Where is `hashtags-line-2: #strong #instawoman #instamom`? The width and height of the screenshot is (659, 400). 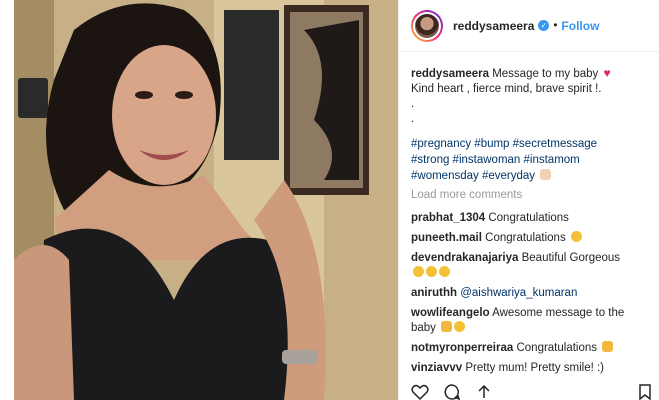 hashtags-line-2: #strong #instawoman #instamom is located at coordinates (531, 160).